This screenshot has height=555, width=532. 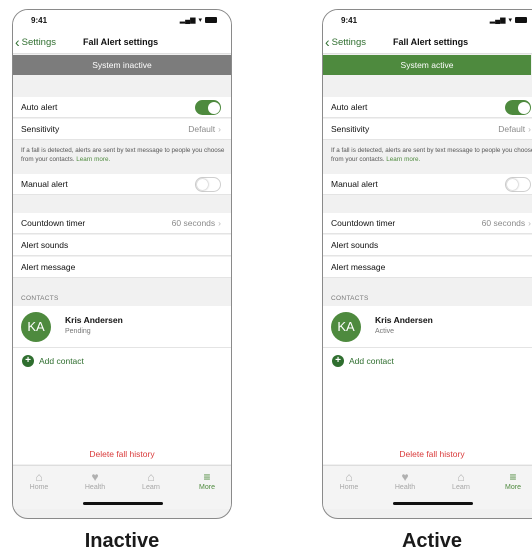 What do you see at coordinates (122, 541) in the screenshot?
I see `screen-caption-inactive: Inactive` at bounding box center [122, 541].